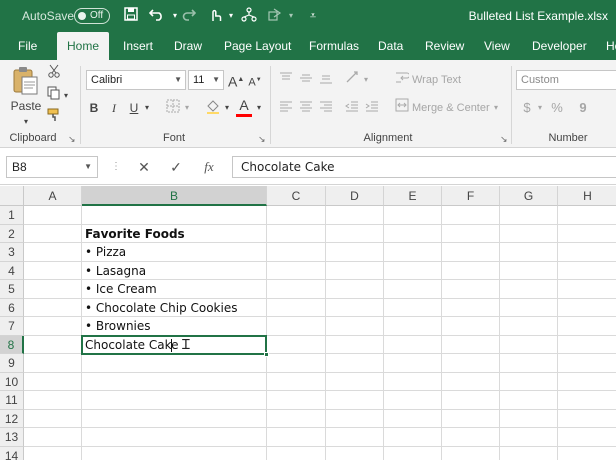  Describe the element at coordinates (189, 16) in the screenshot. I see `redo-icon` at that location.